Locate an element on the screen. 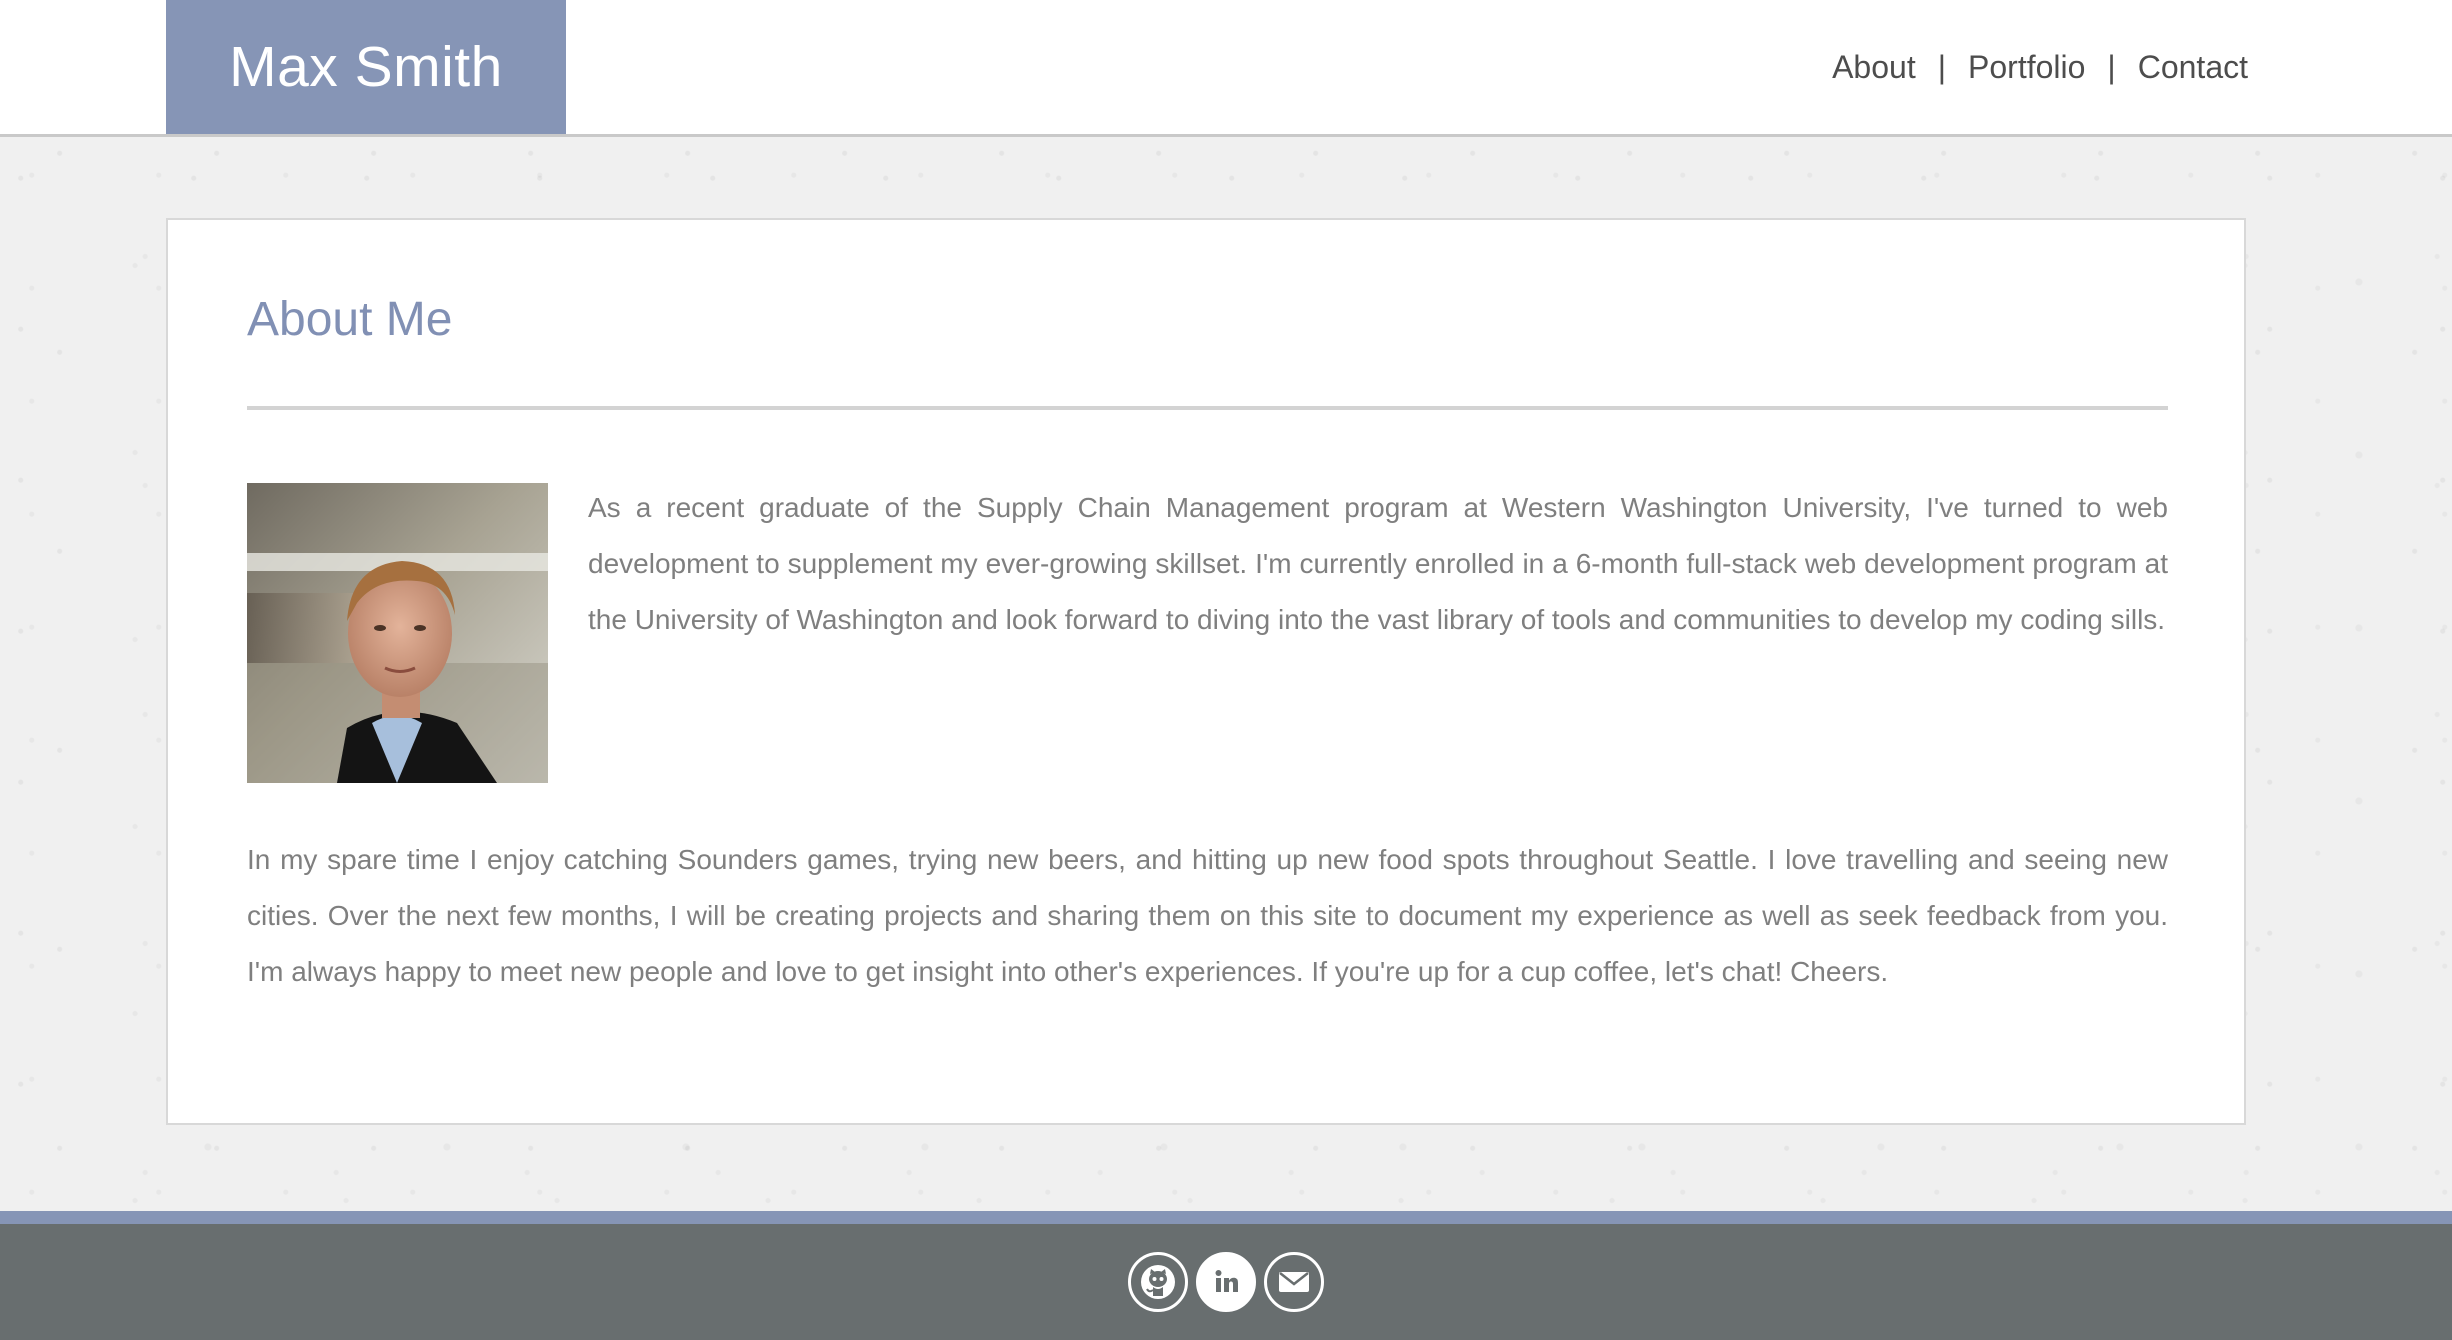  site-footer is located at coordinates (1226, 1275).